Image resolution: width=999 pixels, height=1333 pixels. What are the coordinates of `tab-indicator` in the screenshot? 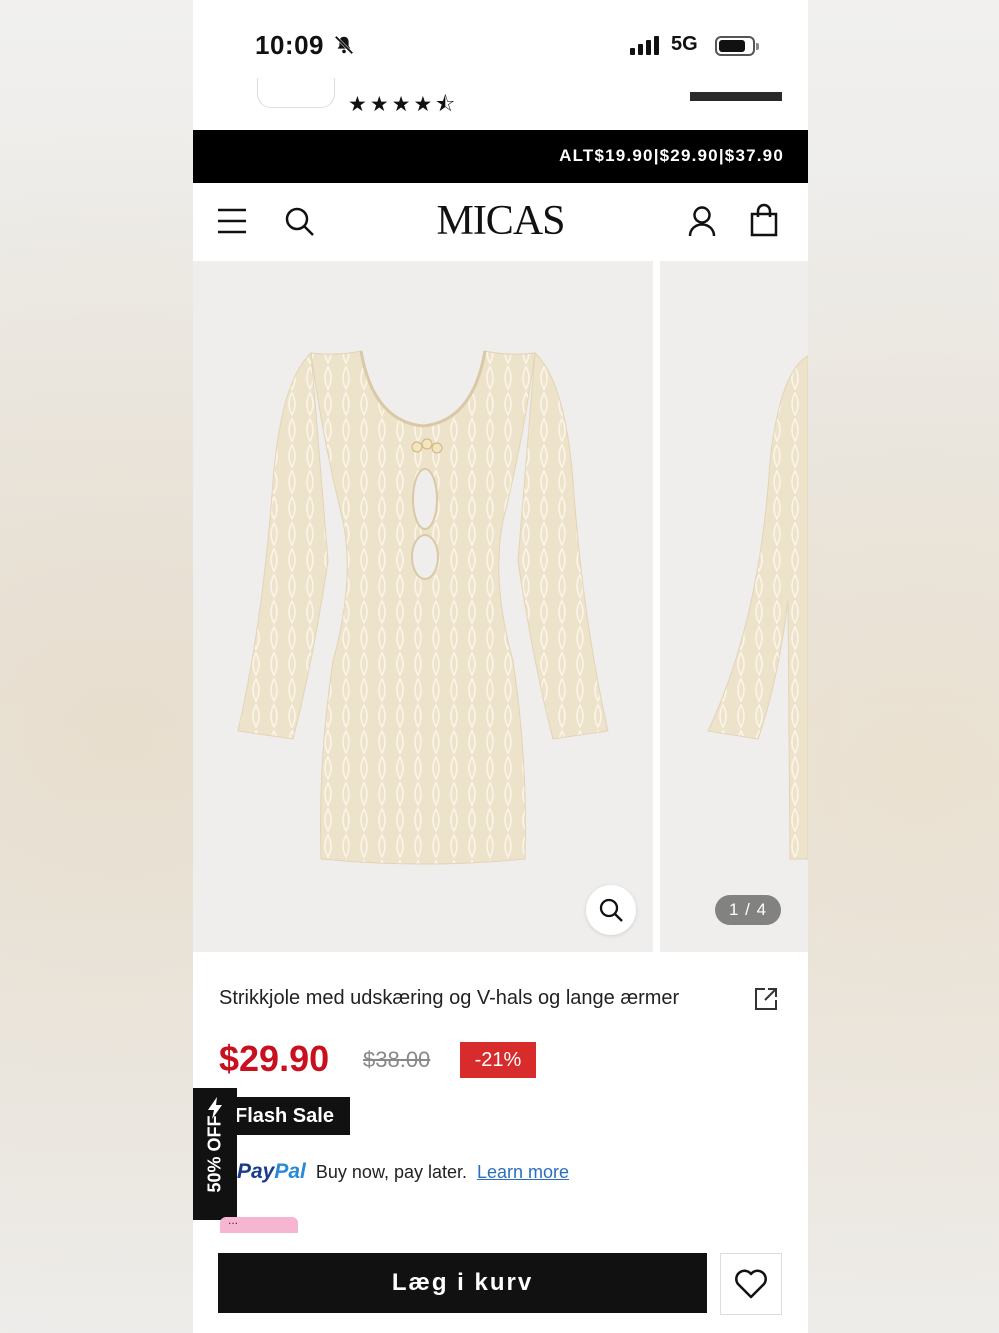 It's located at (736, 96).